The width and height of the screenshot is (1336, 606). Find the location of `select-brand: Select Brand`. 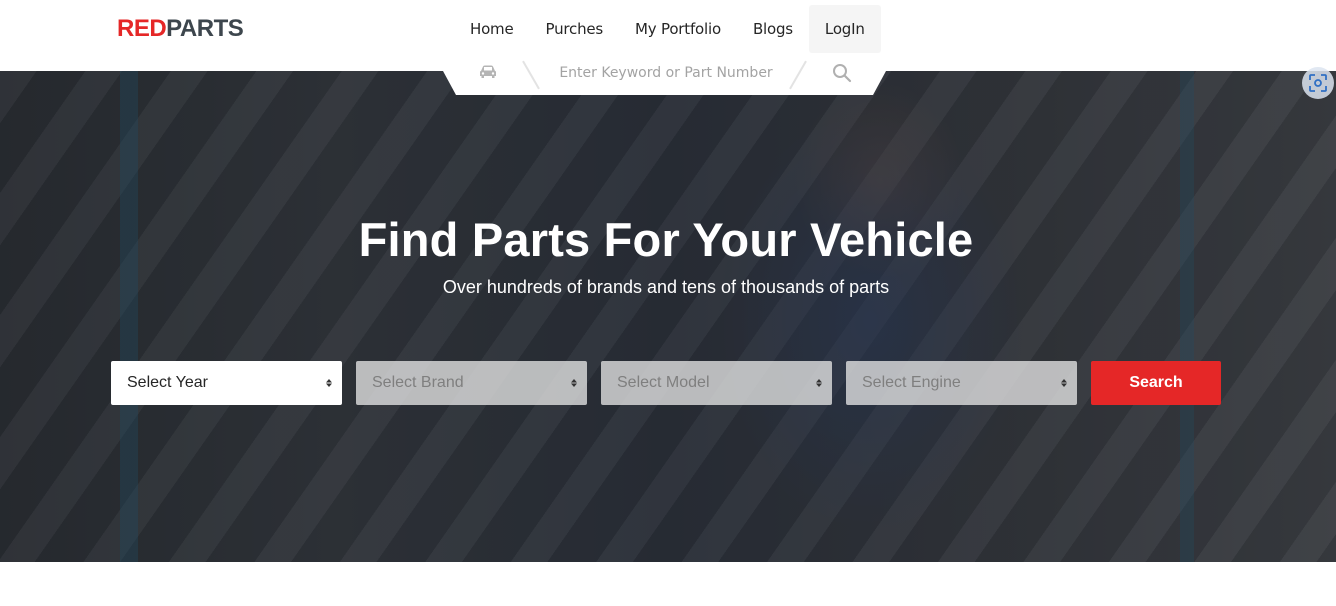

select-brand: Select Brand is located at coordinates (471, 383).